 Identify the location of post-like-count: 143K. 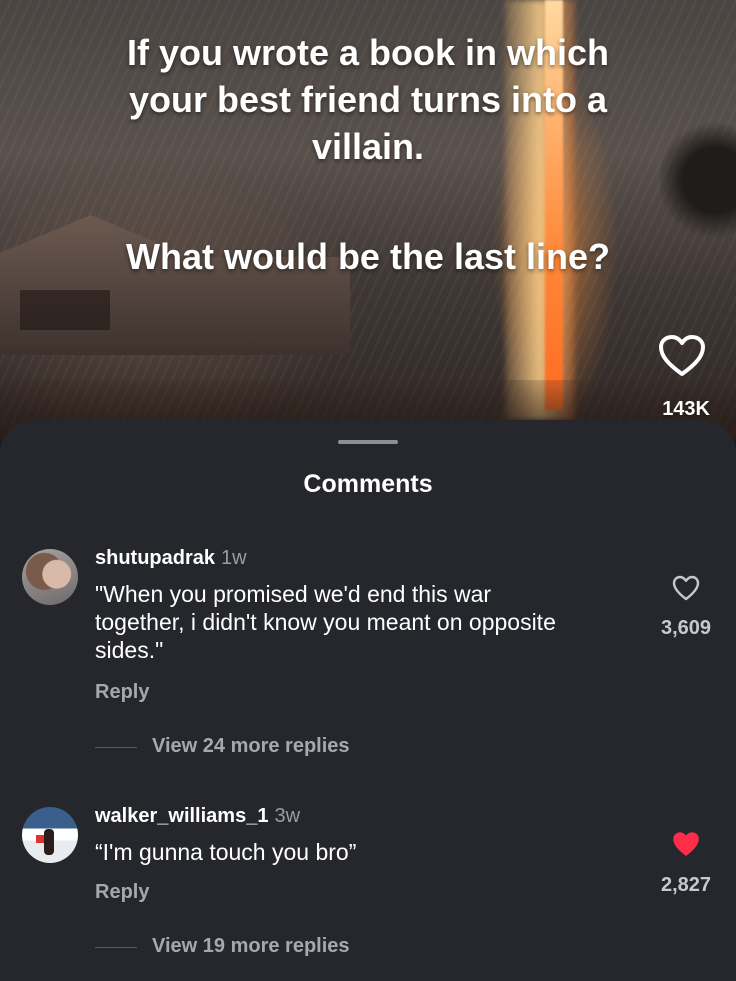
(686, 409).